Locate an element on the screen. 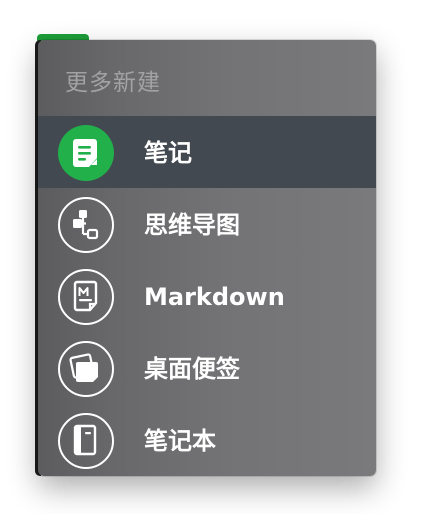 This screenshot has width=422, height=514. markdown-icon is located at coordinates (86, 297).